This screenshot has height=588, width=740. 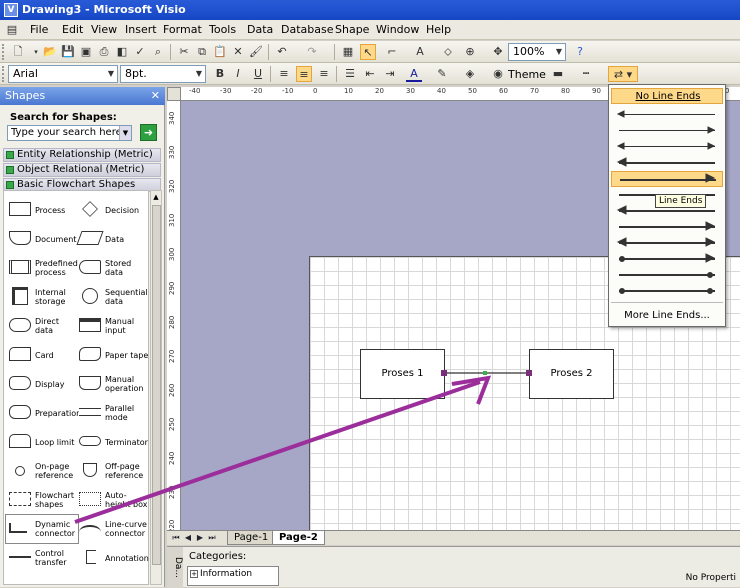 I want to click on menu-database: Database, so click(x=307, y=29).